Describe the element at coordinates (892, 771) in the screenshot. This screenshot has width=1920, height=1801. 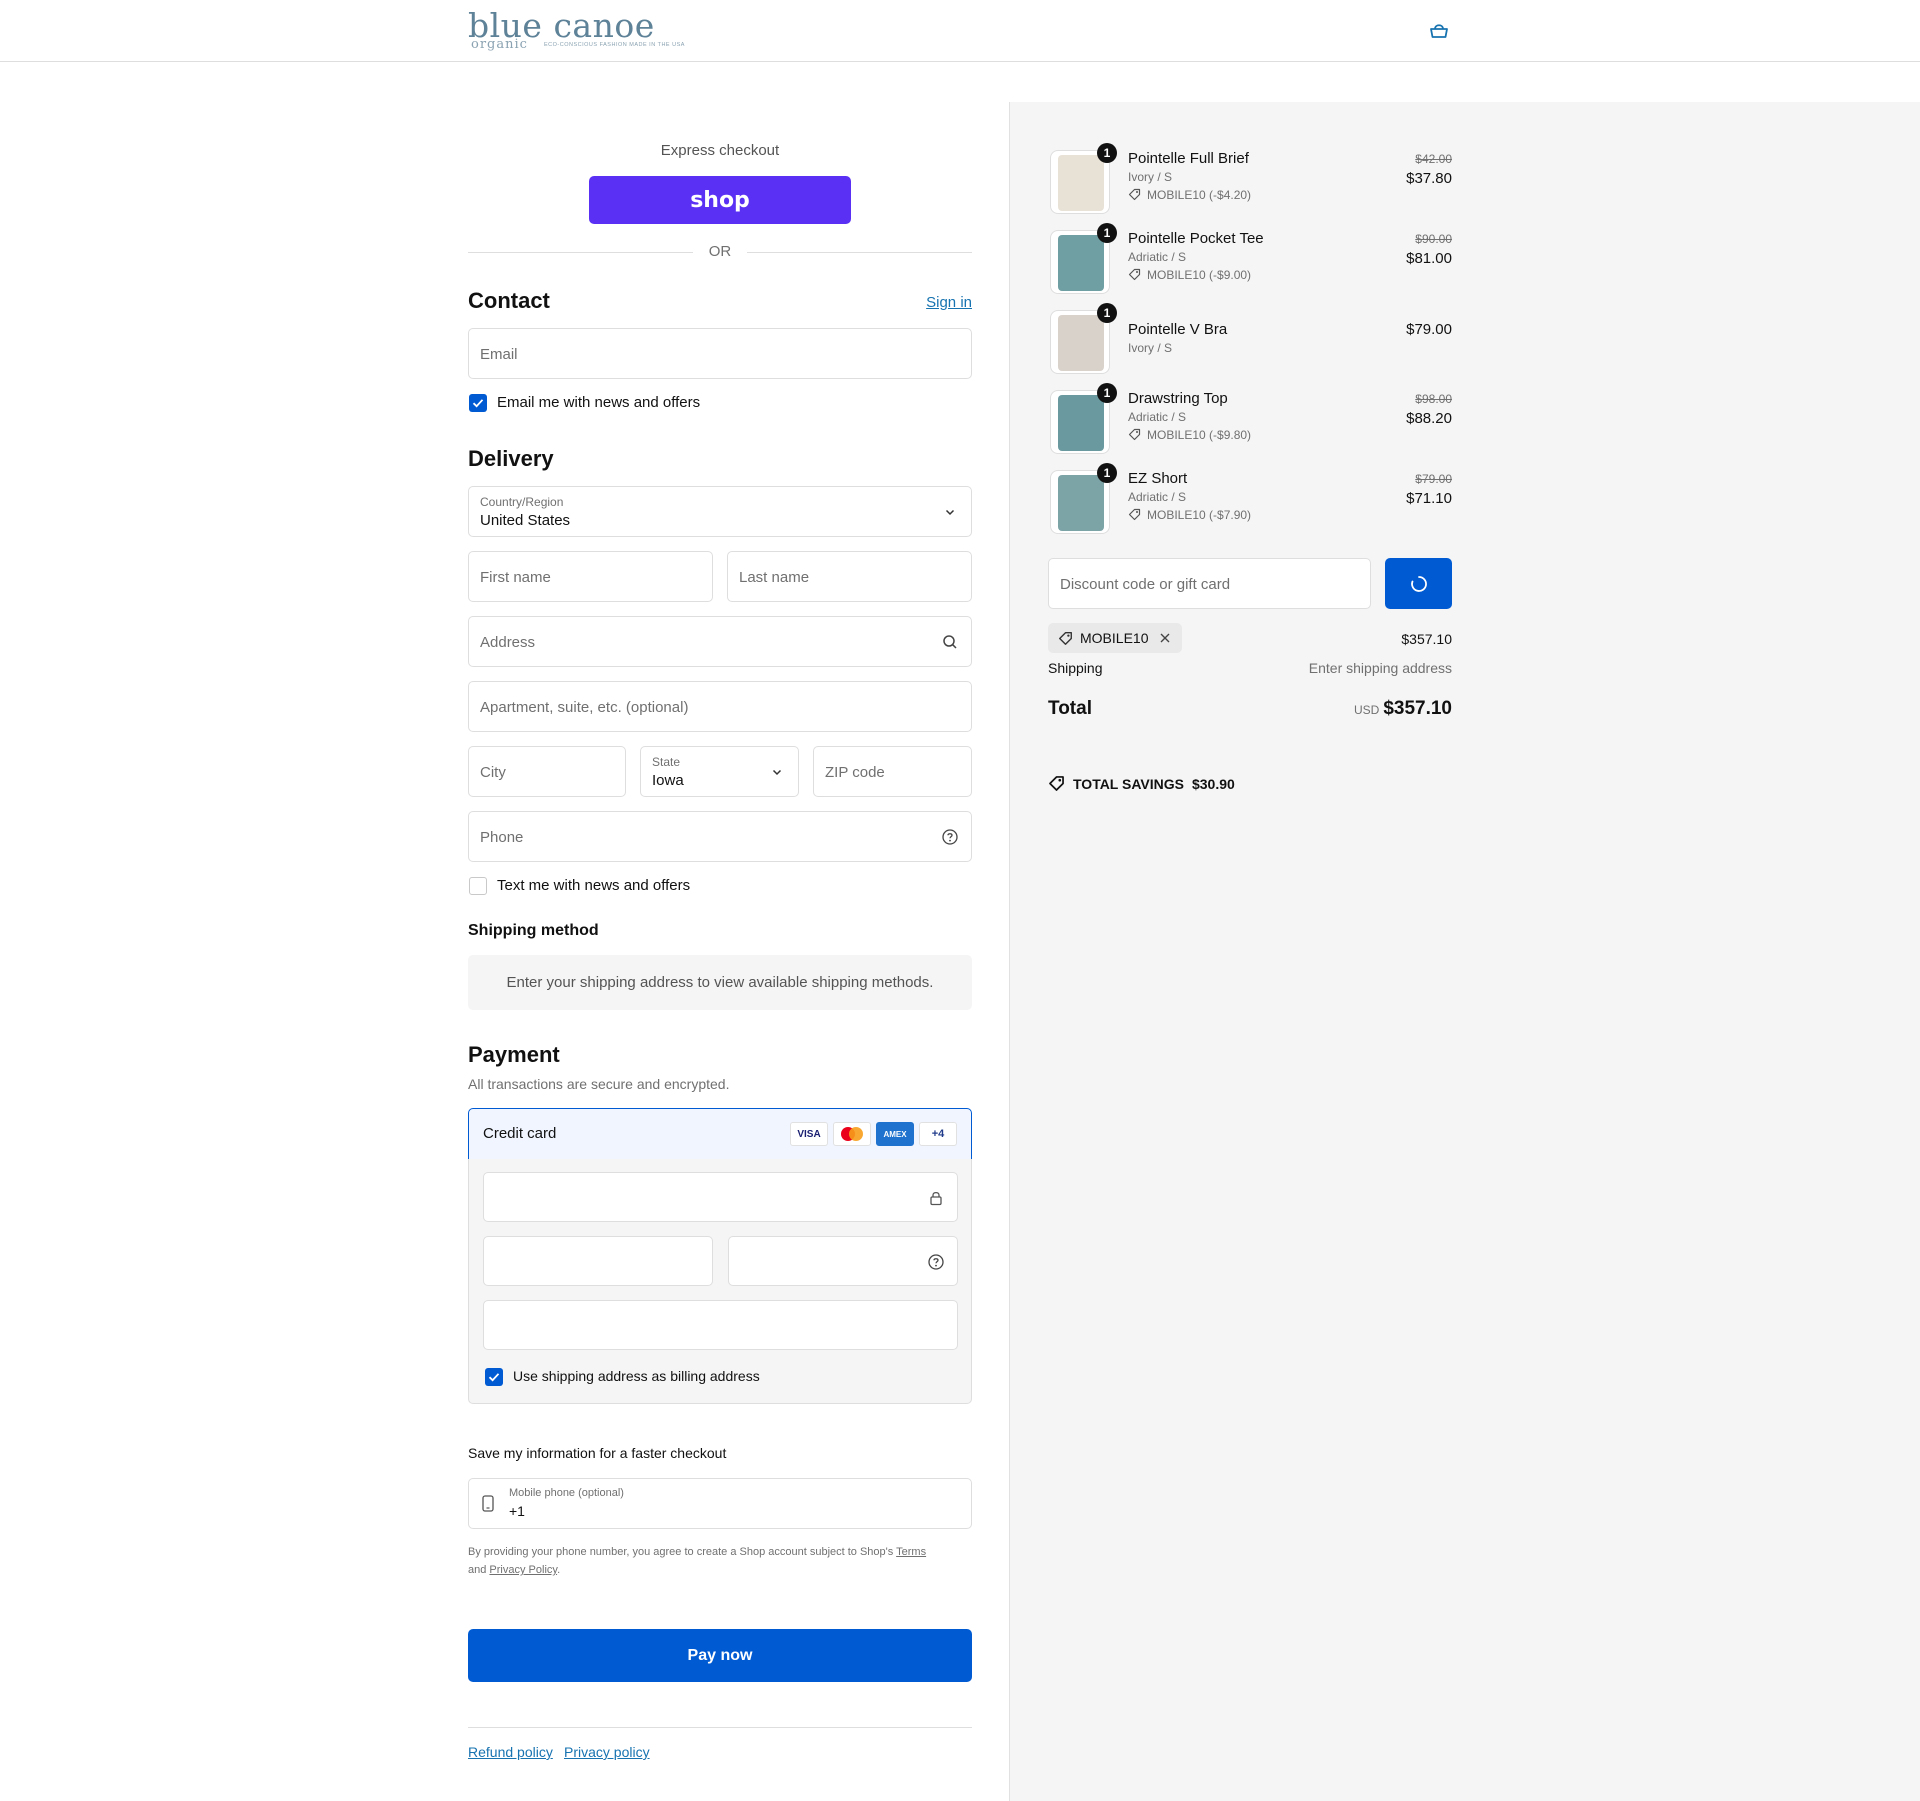
I see `zip-field: ZIP code` at that location.